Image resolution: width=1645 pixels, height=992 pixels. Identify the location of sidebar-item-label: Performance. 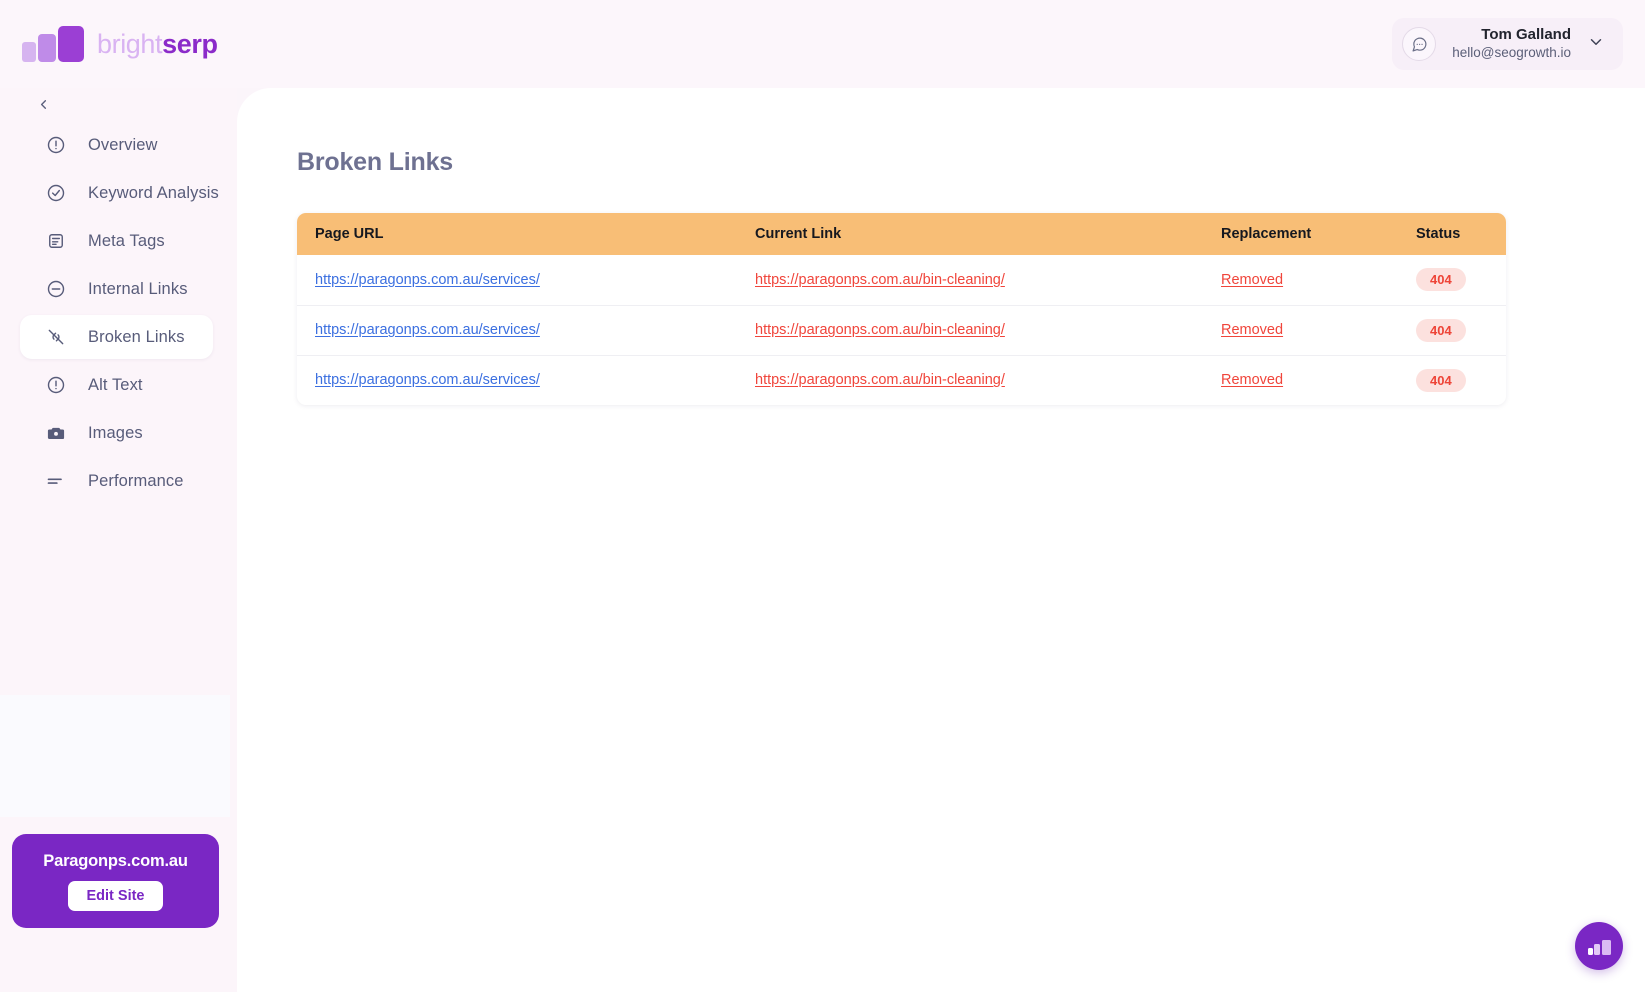
(136, 480).